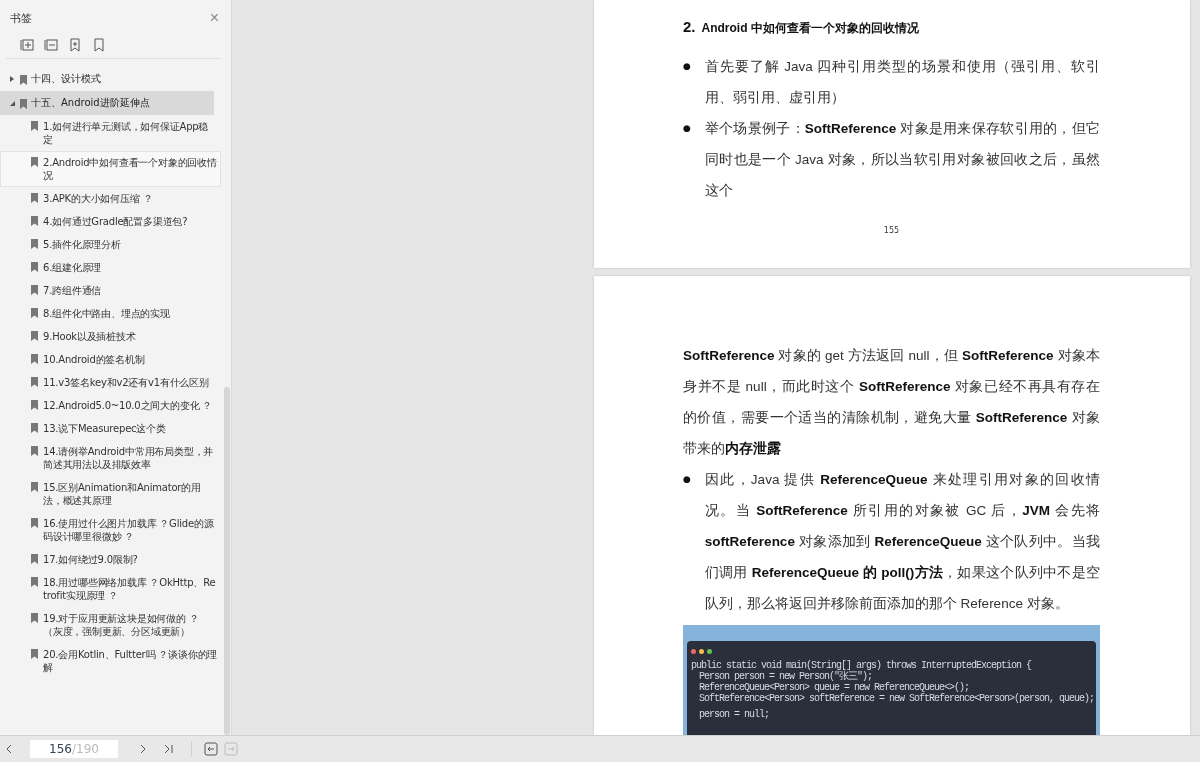  What do you see at coordinates (211, 749) in the screenshot?
I see `back-icon` at bounding box center [211, 749].